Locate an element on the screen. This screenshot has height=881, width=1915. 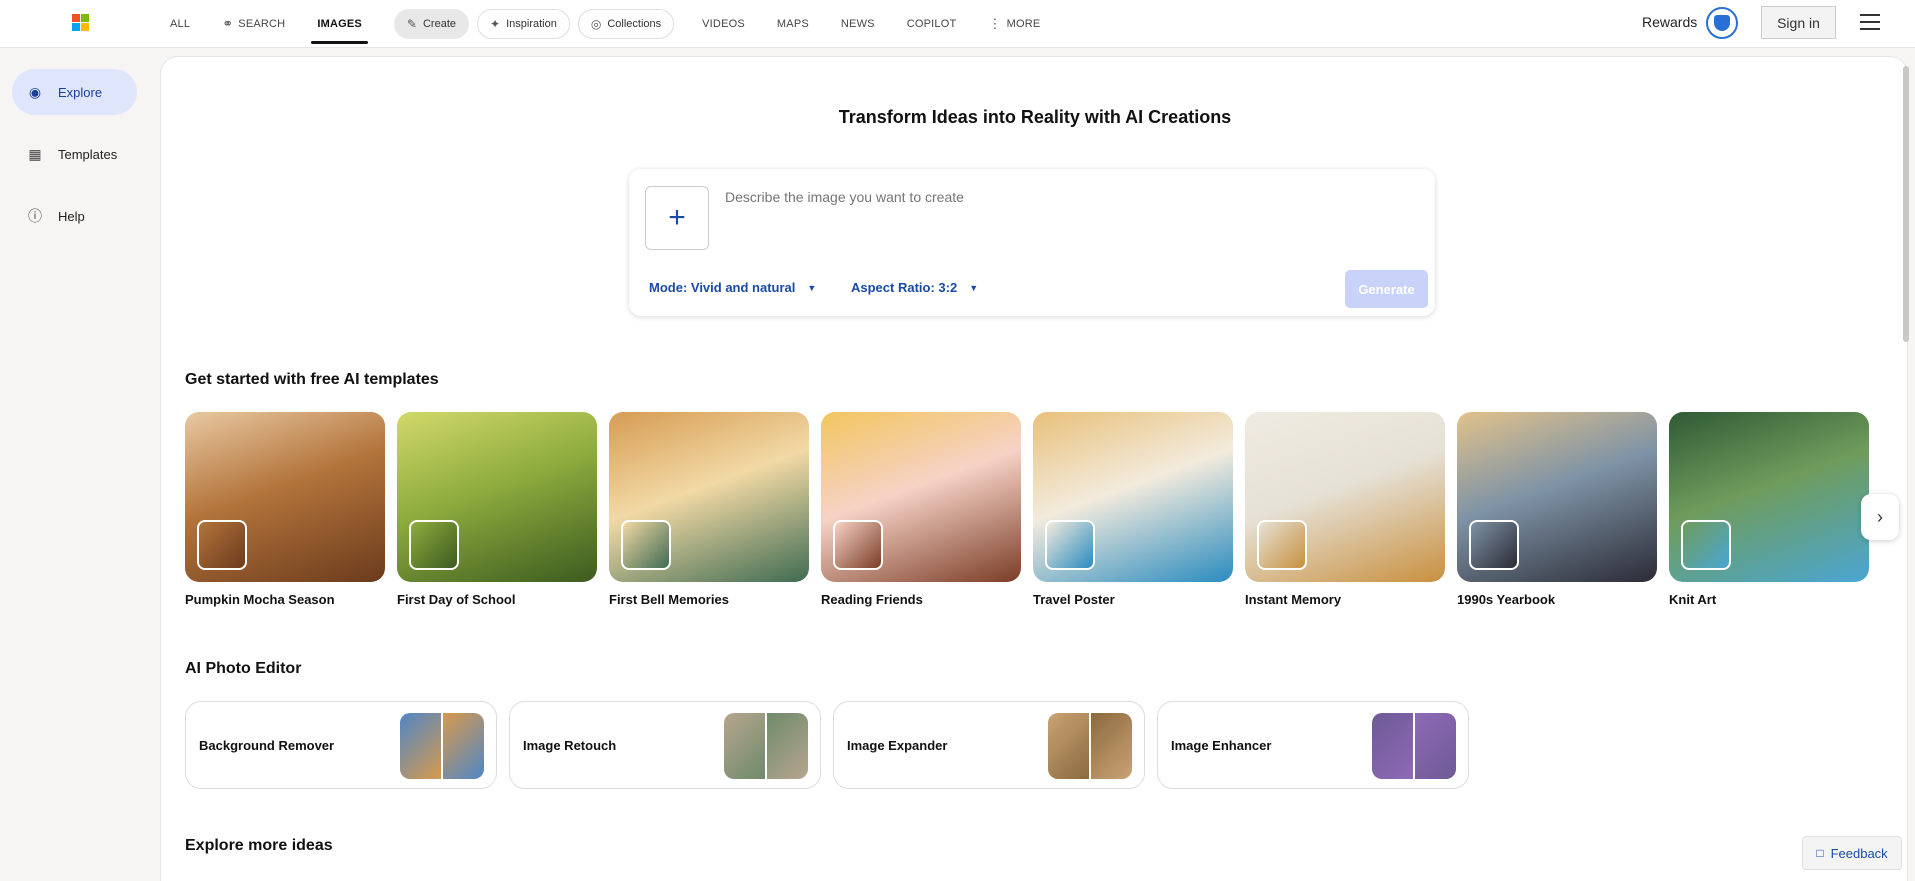
template-card: 1990s Yearbook is located at coordinates (1557, 509).